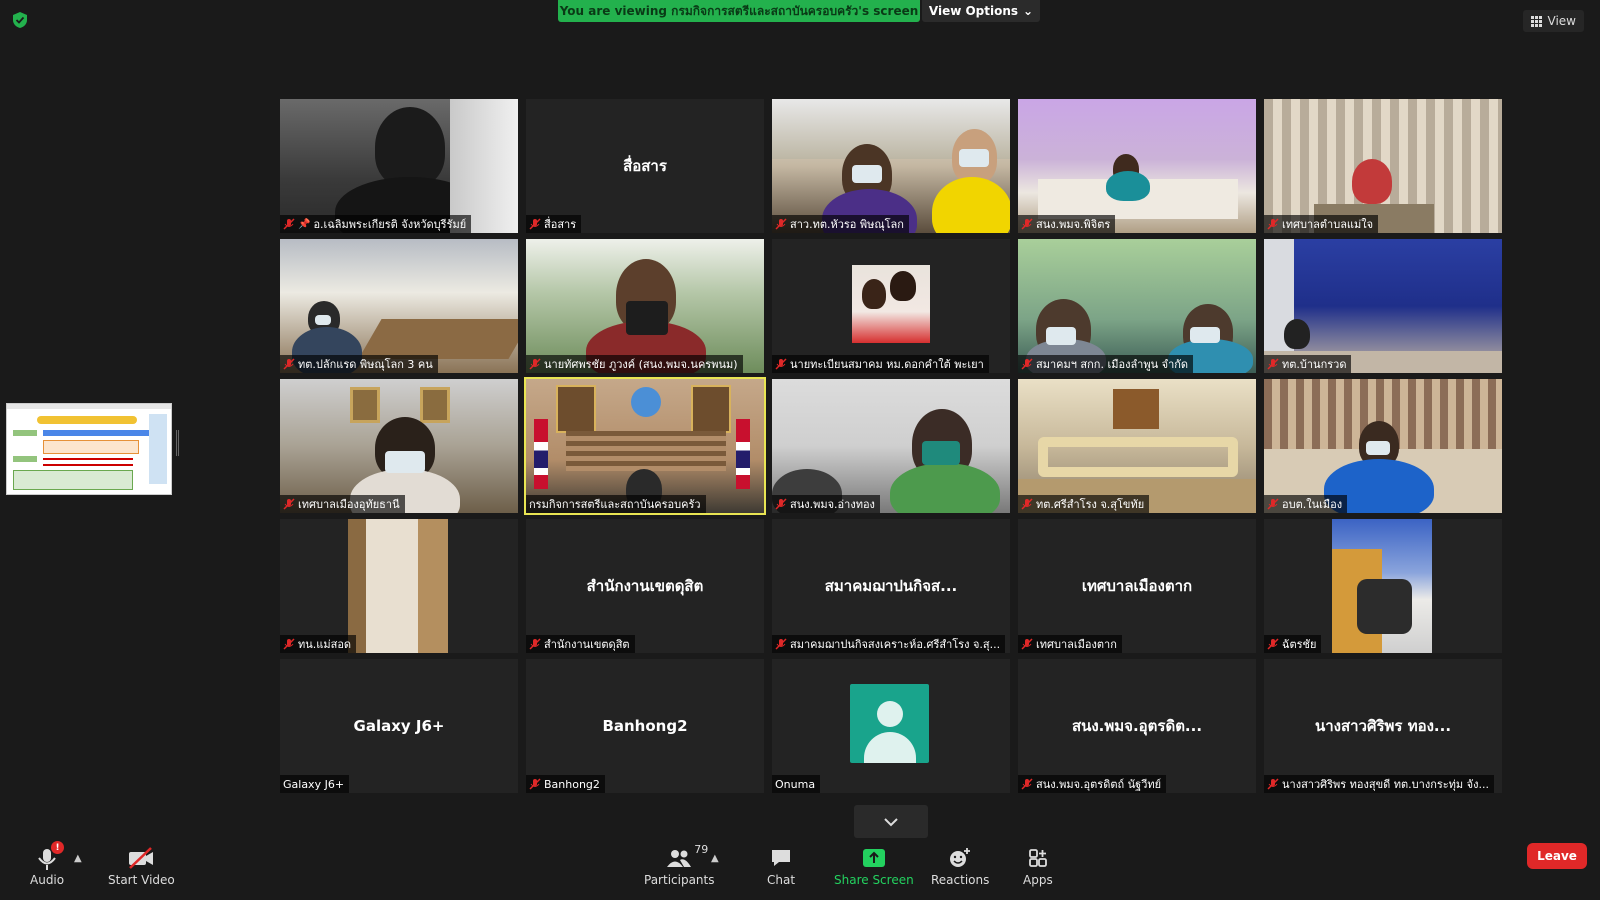  Describe the element at coordinates (796, 784) in the screenshot. I see `participant-name-label: Onuma` at that location.